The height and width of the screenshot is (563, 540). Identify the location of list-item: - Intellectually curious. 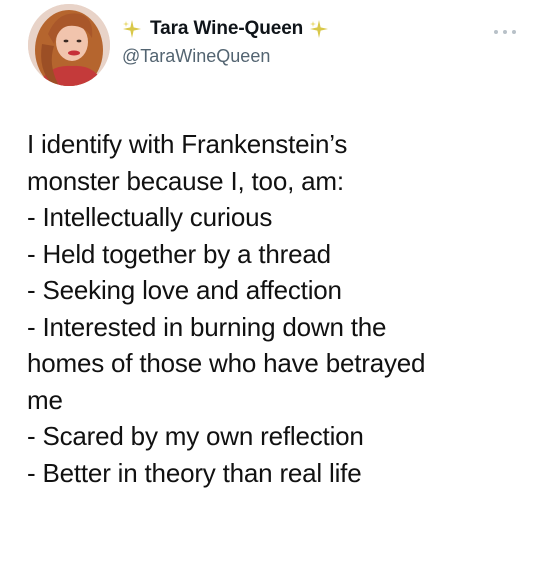
(150, 217).